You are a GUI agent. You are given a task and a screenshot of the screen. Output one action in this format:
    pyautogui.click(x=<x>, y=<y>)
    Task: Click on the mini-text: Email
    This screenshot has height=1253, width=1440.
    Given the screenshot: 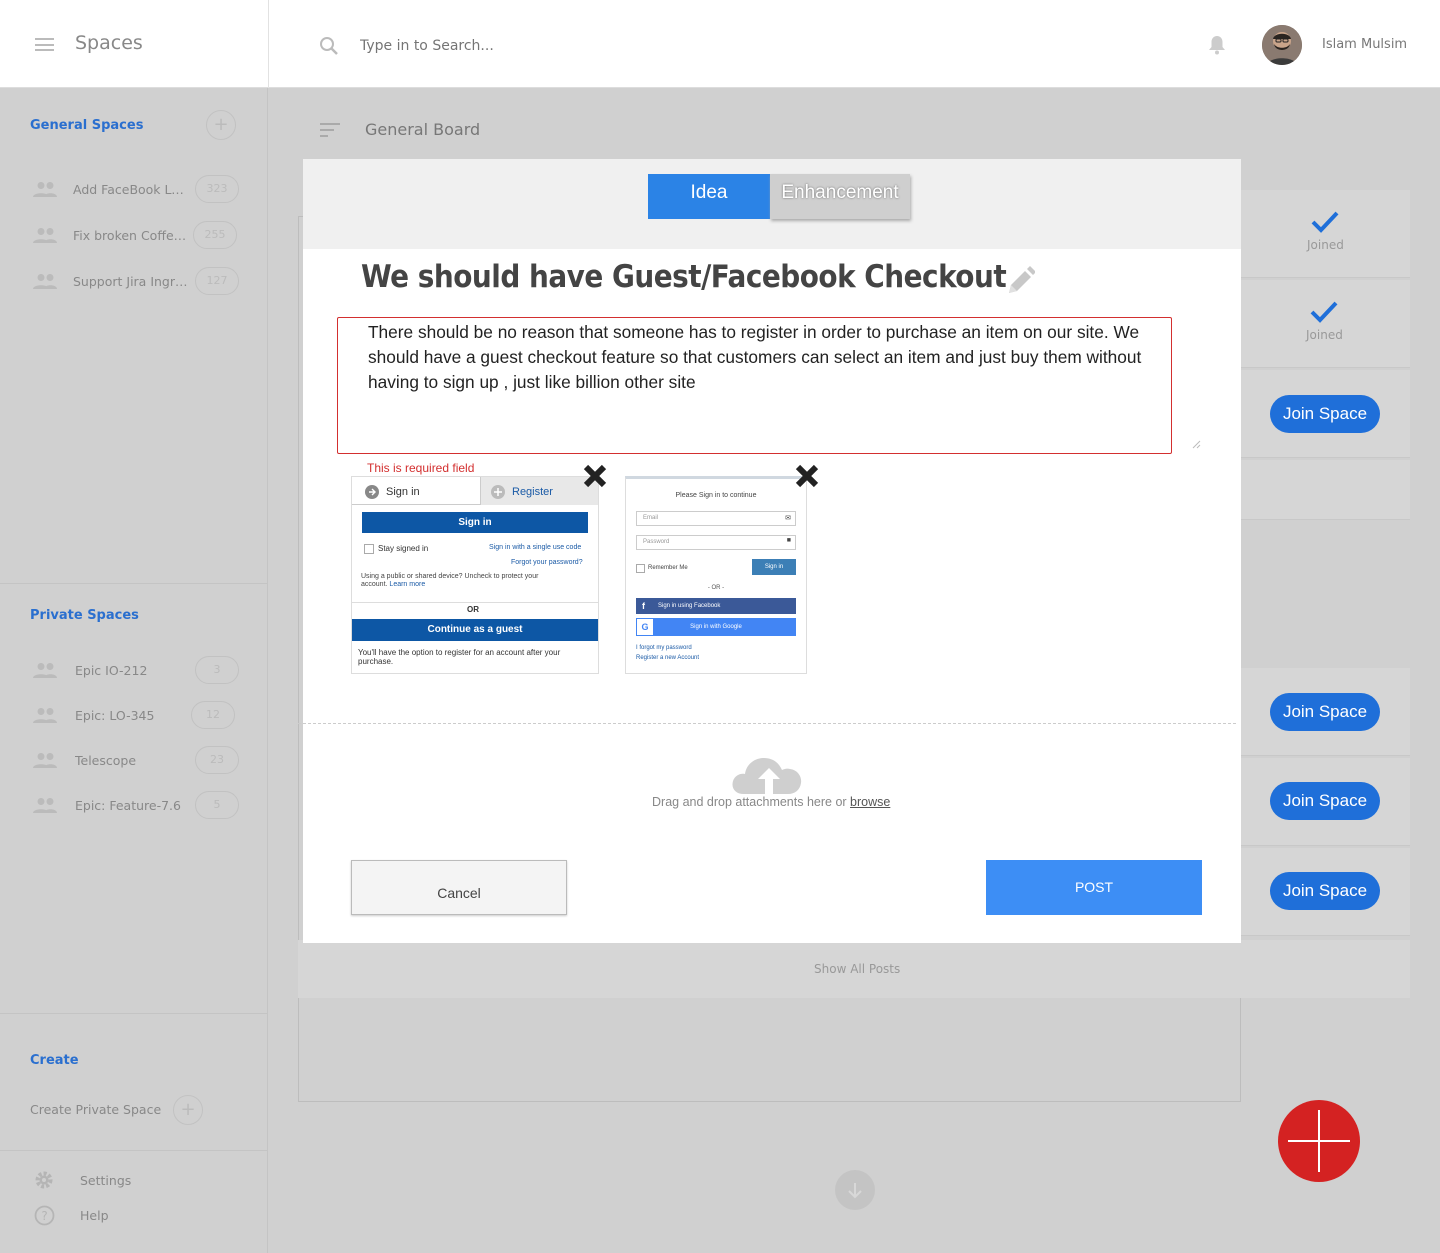 What is the action you would take?
    pyautogui.click(x=651, y=518)
    